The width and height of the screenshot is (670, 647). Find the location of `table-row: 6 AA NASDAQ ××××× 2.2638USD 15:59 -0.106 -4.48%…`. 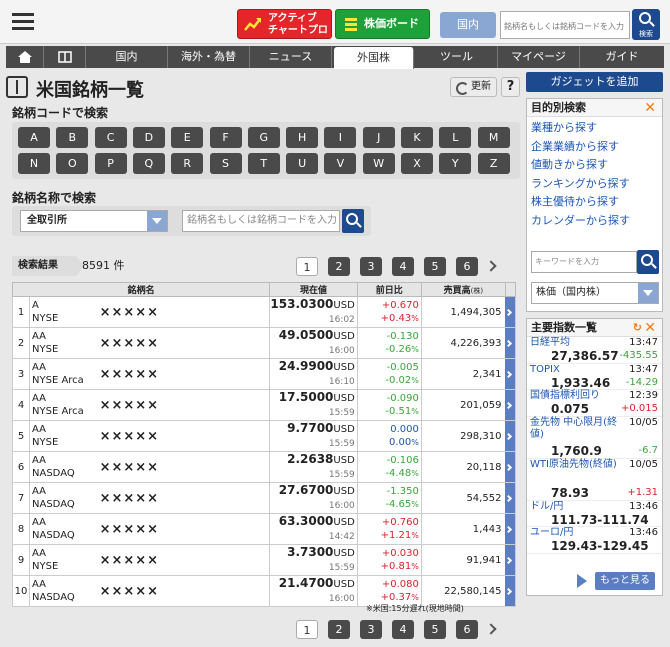

table-row: 6 AA NASDAQ ××××× 2.2638USD 15:59 -0.106 -4.48%… is located at coordinates (264, 467).